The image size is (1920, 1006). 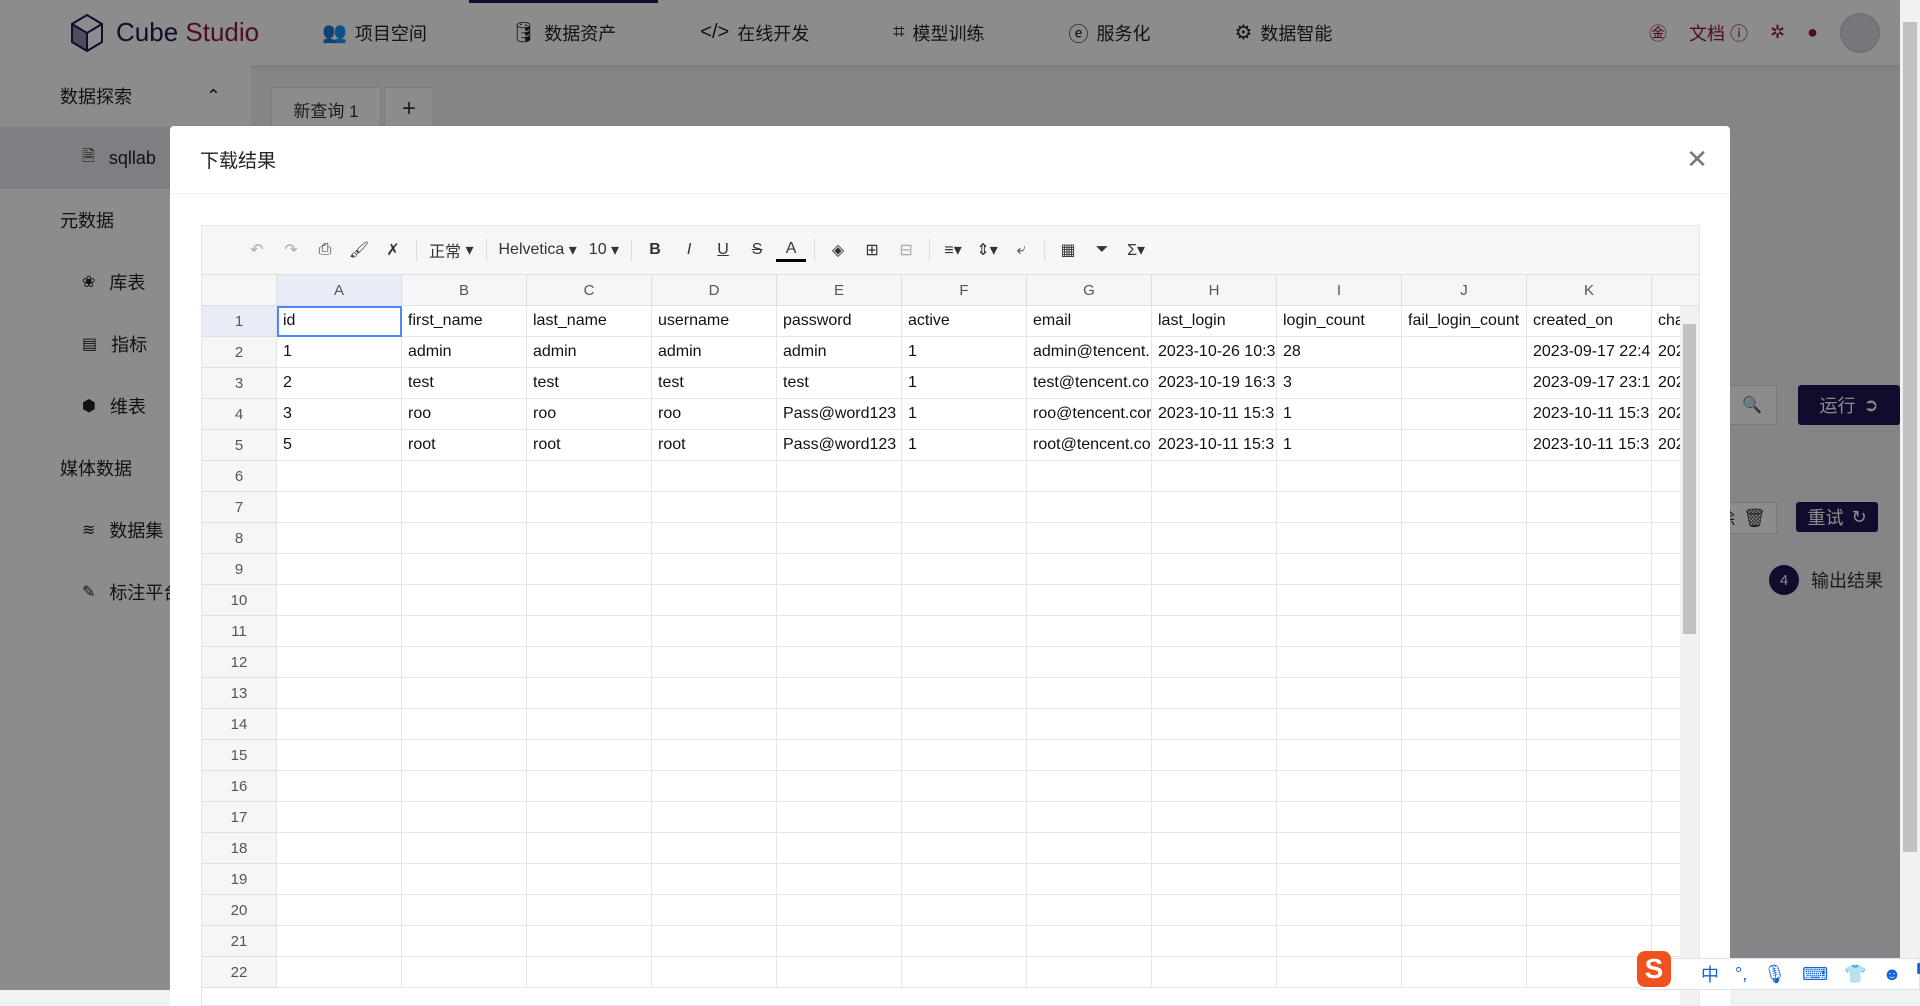 What do you see at coordinates (1214, 414) in the screenshot?
I see `cell: 2023-10-11 15:3` at bounding box center [1214, 414].